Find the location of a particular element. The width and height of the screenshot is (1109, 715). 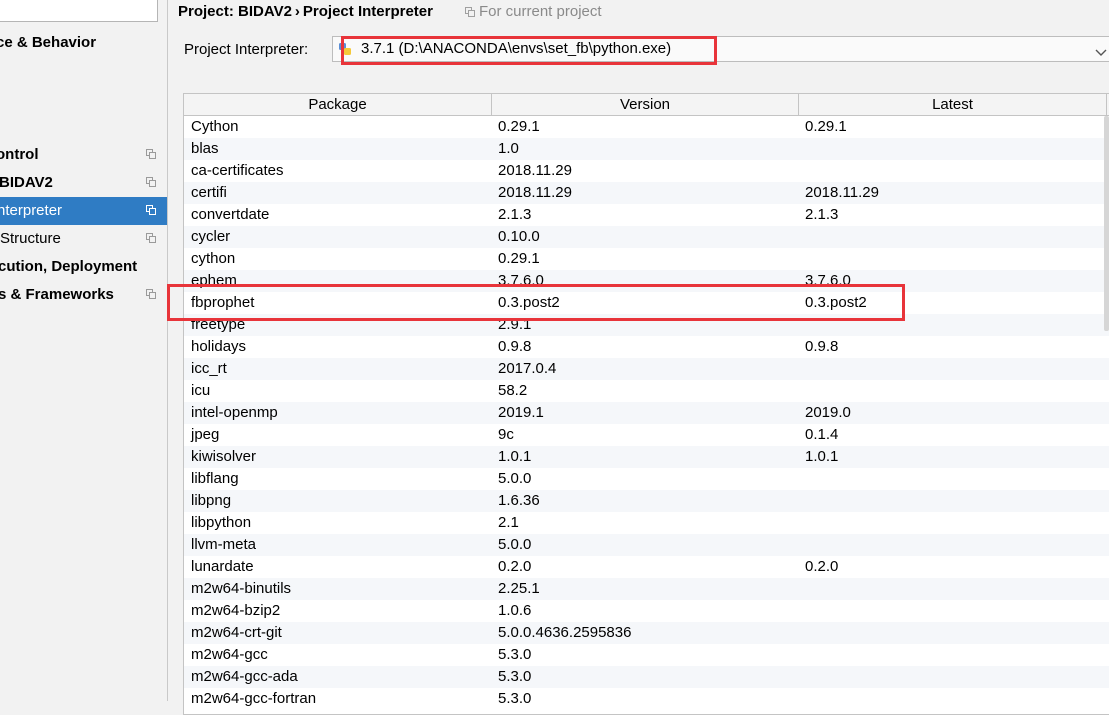

column-header-latest: Latest is located at coordinates (953, 104).